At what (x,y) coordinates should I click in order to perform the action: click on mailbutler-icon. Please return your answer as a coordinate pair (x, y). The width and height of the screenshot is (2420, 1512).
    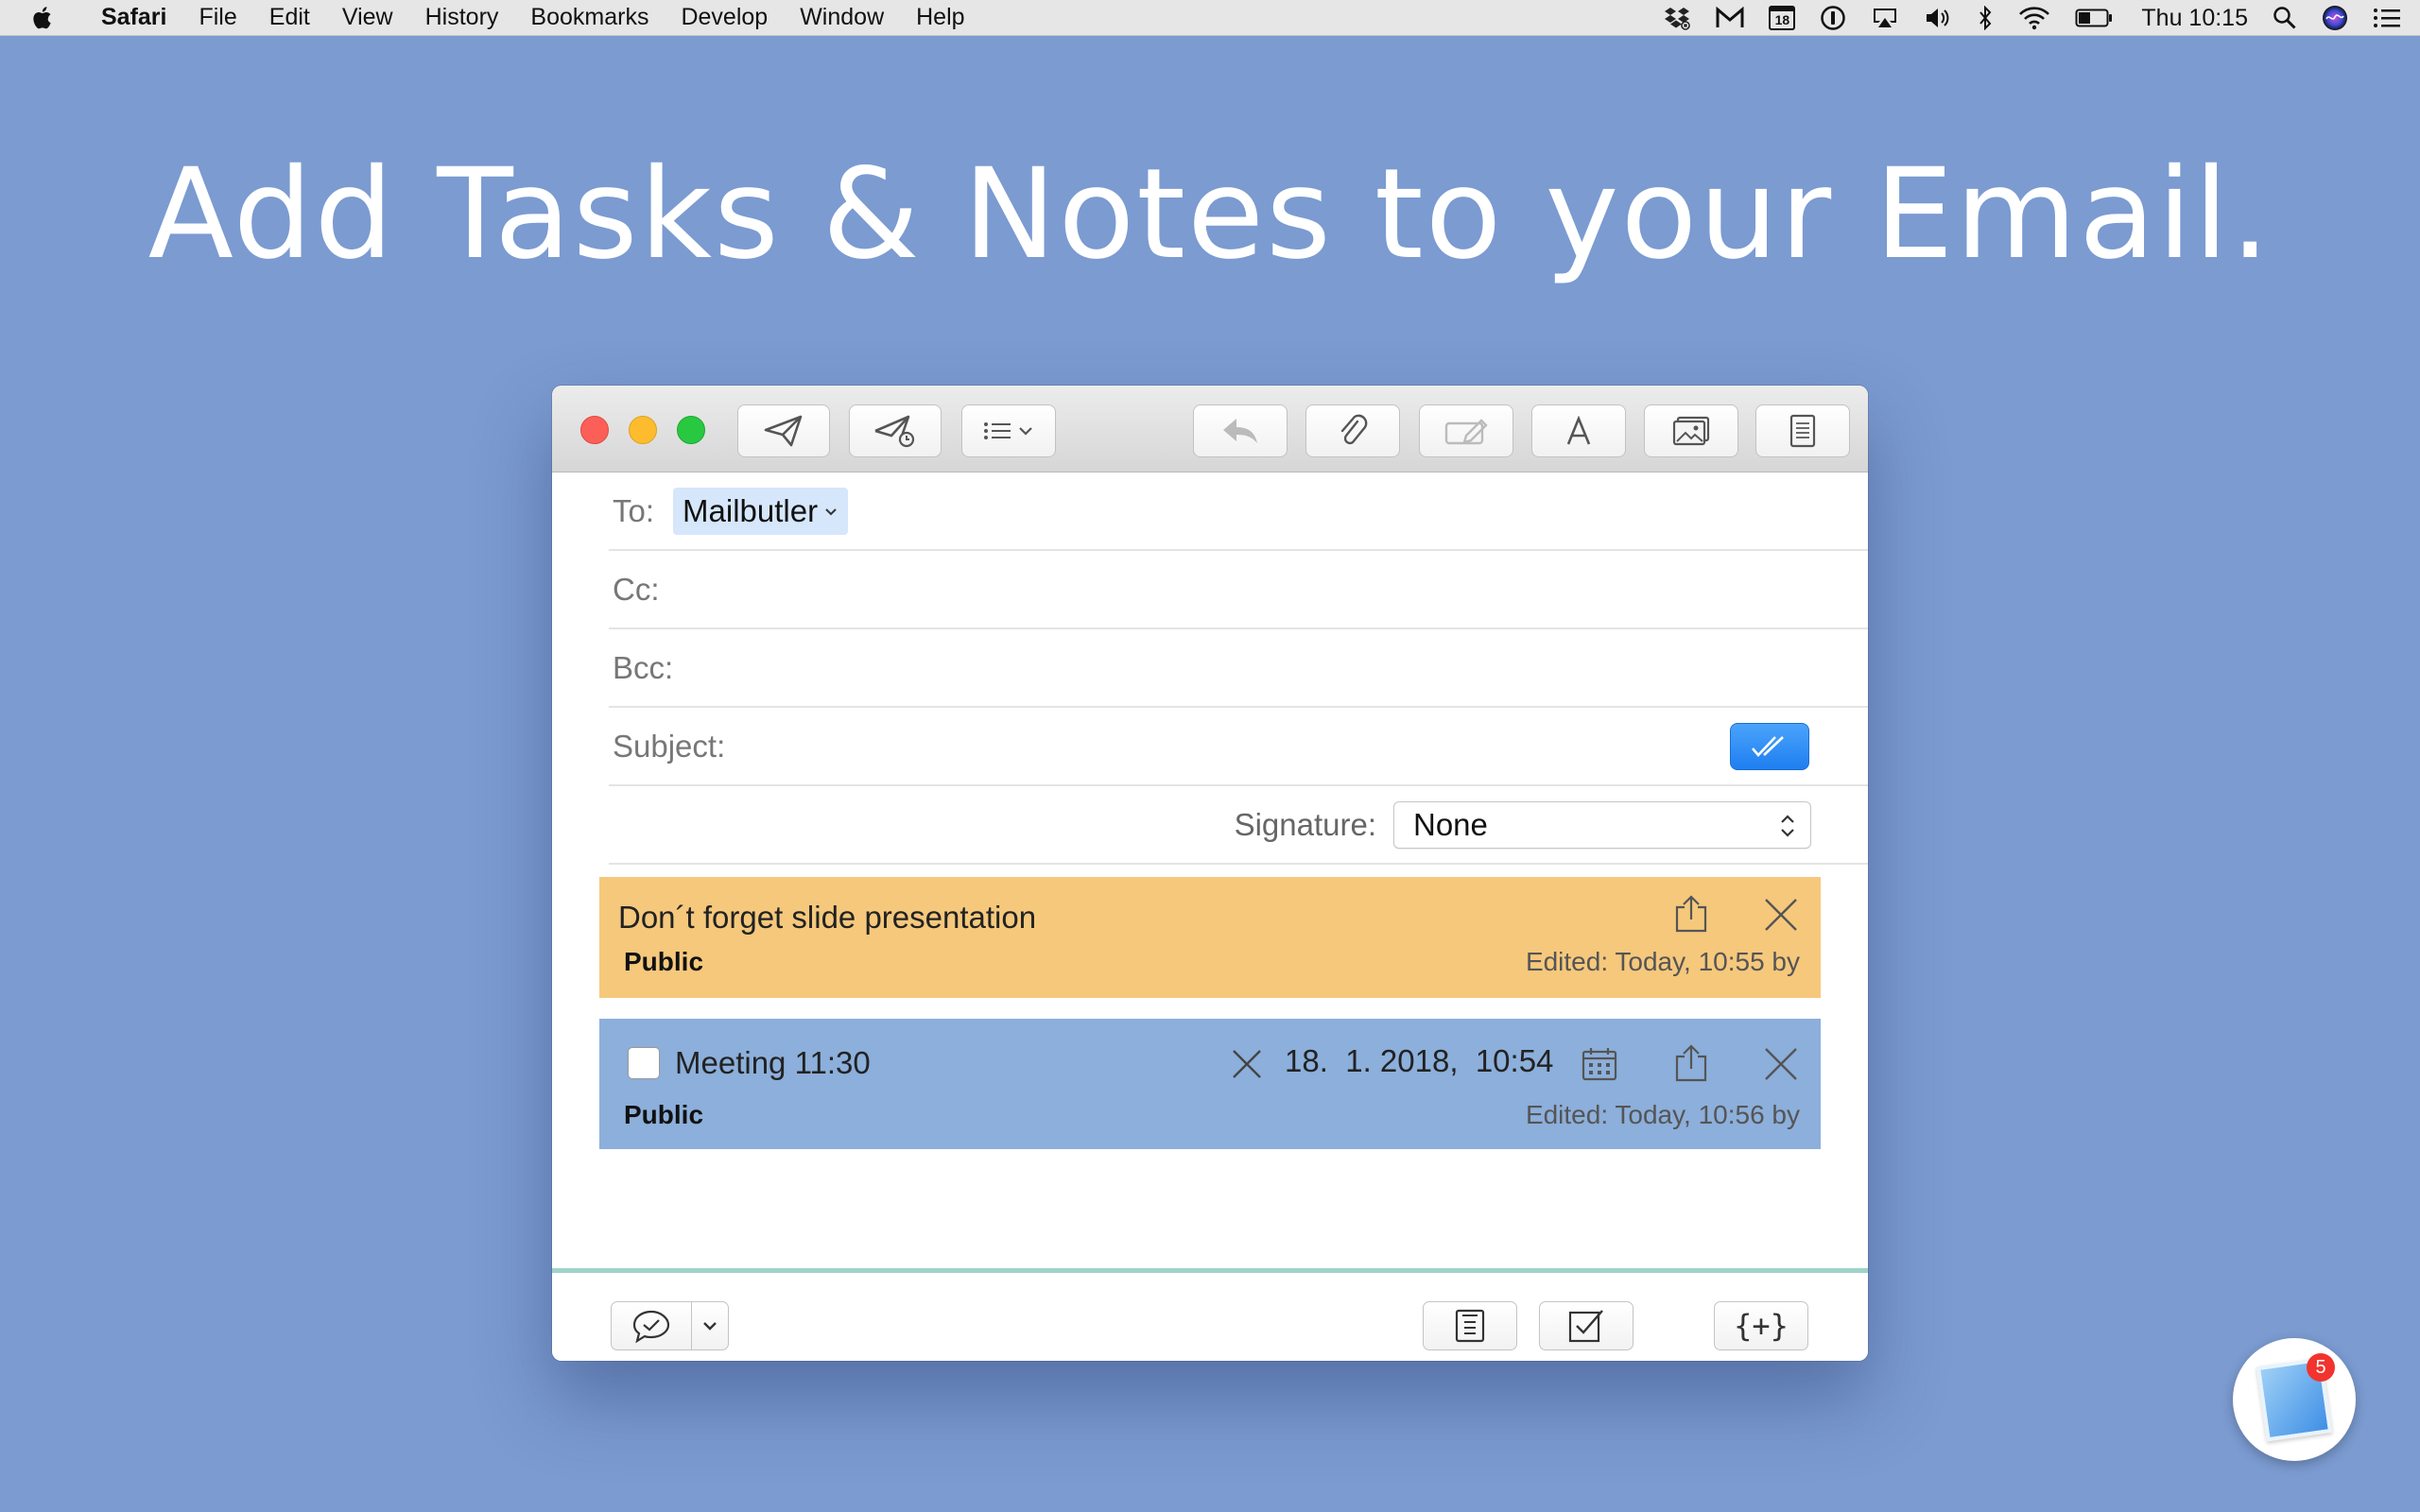
    Looking at the image, I should click on (1730, 18).